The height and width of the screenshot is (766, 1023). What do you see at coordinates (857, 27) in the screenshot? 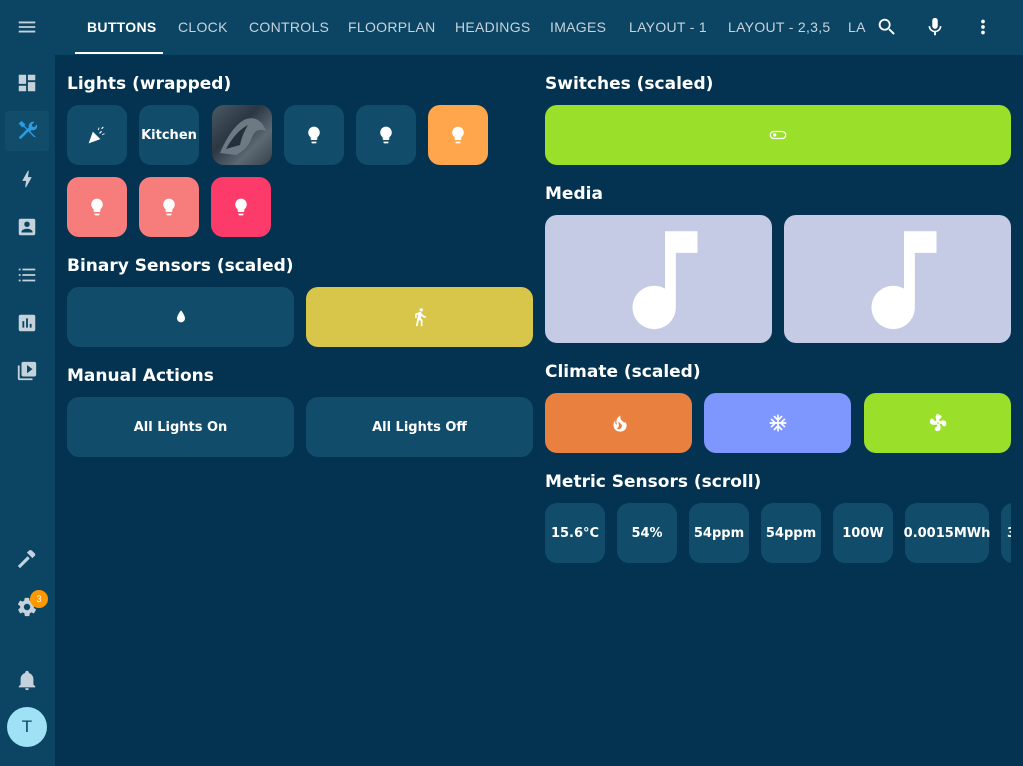
I see `tab-layout-truncated: LA` at bounding box center [857, 27].